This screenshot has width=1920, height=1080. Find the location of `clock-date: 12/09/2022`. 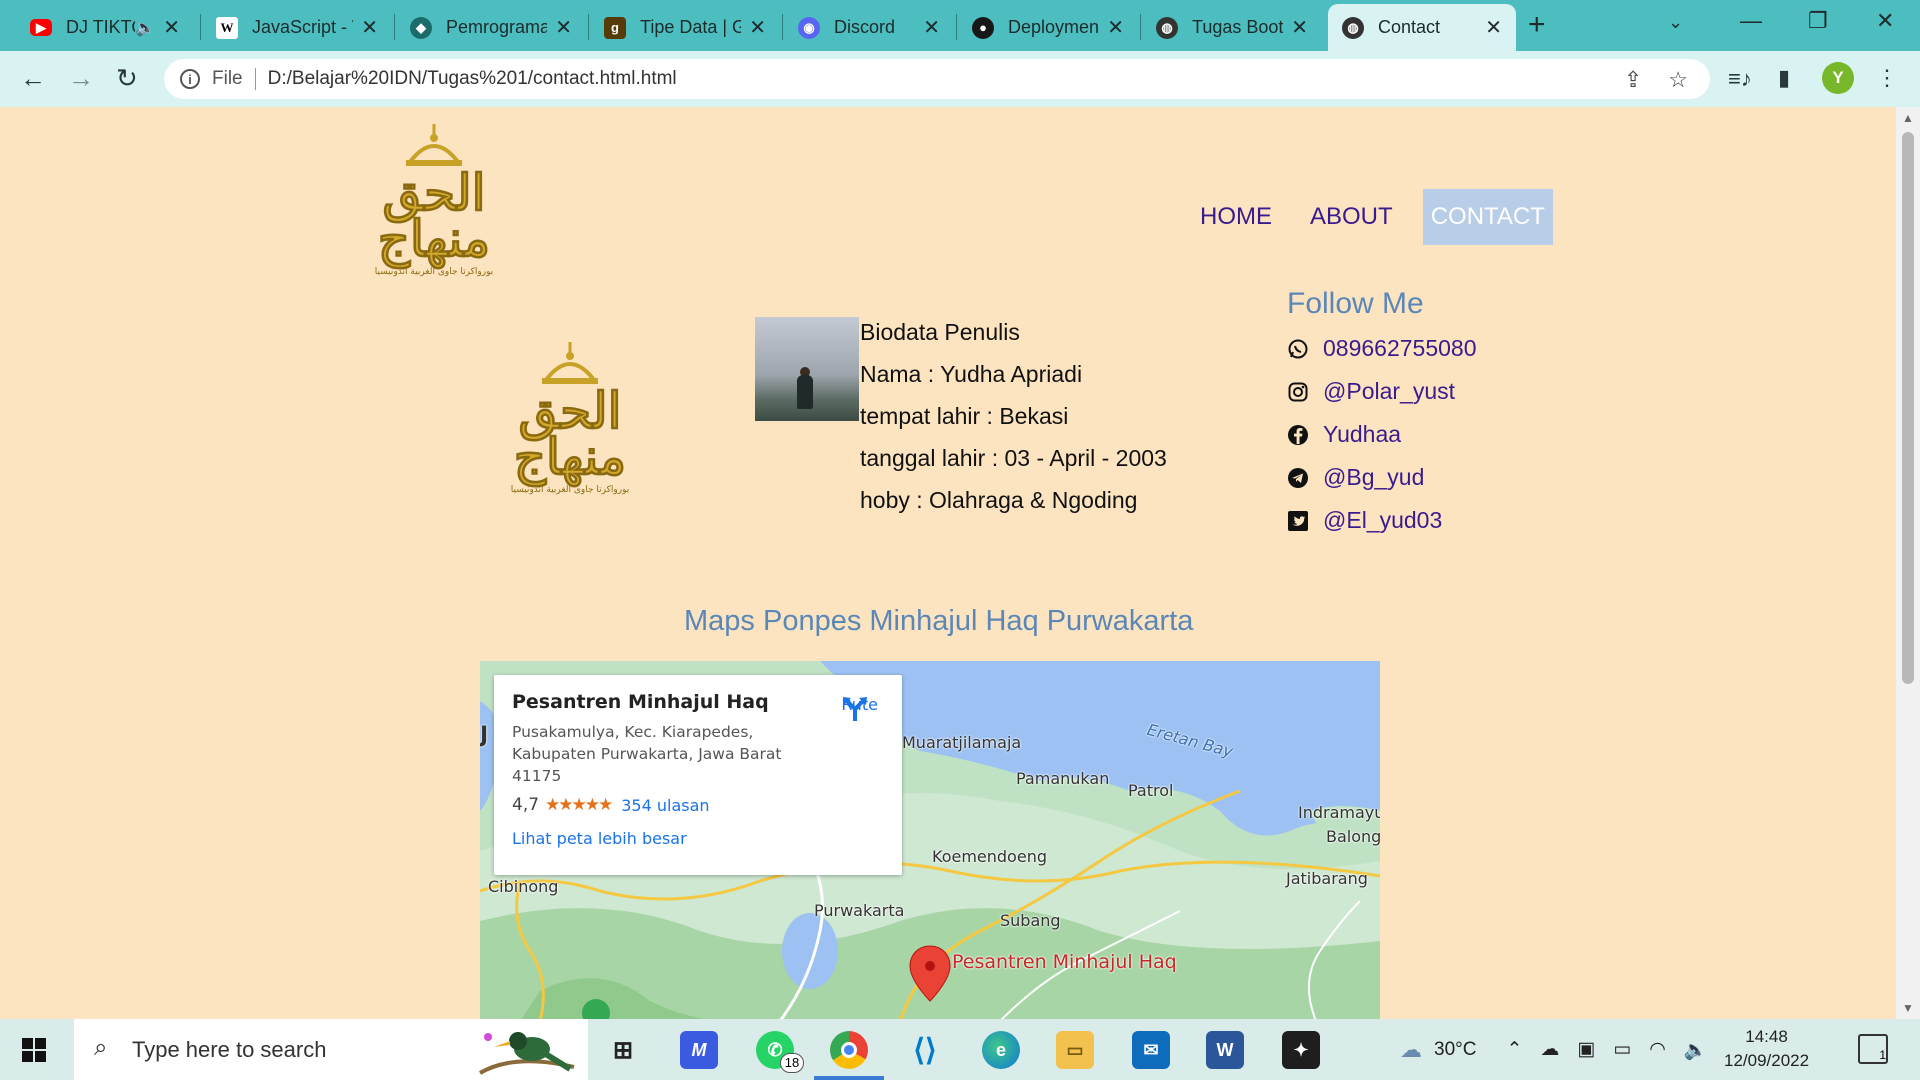

clock-date: 12/09/2022 is located at coordinates (1767, 1060).